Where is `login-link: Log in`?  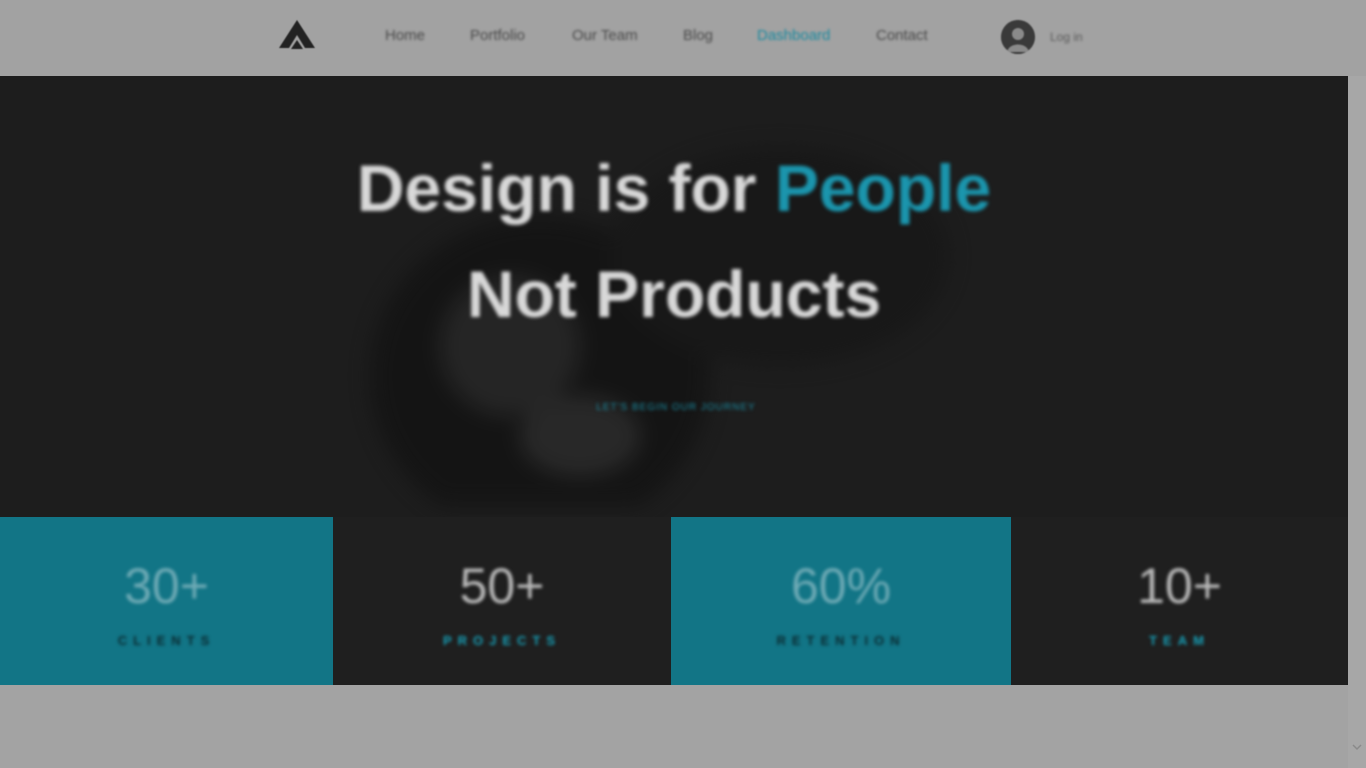
login-link: Log in is located at coordinates (1066, 37).